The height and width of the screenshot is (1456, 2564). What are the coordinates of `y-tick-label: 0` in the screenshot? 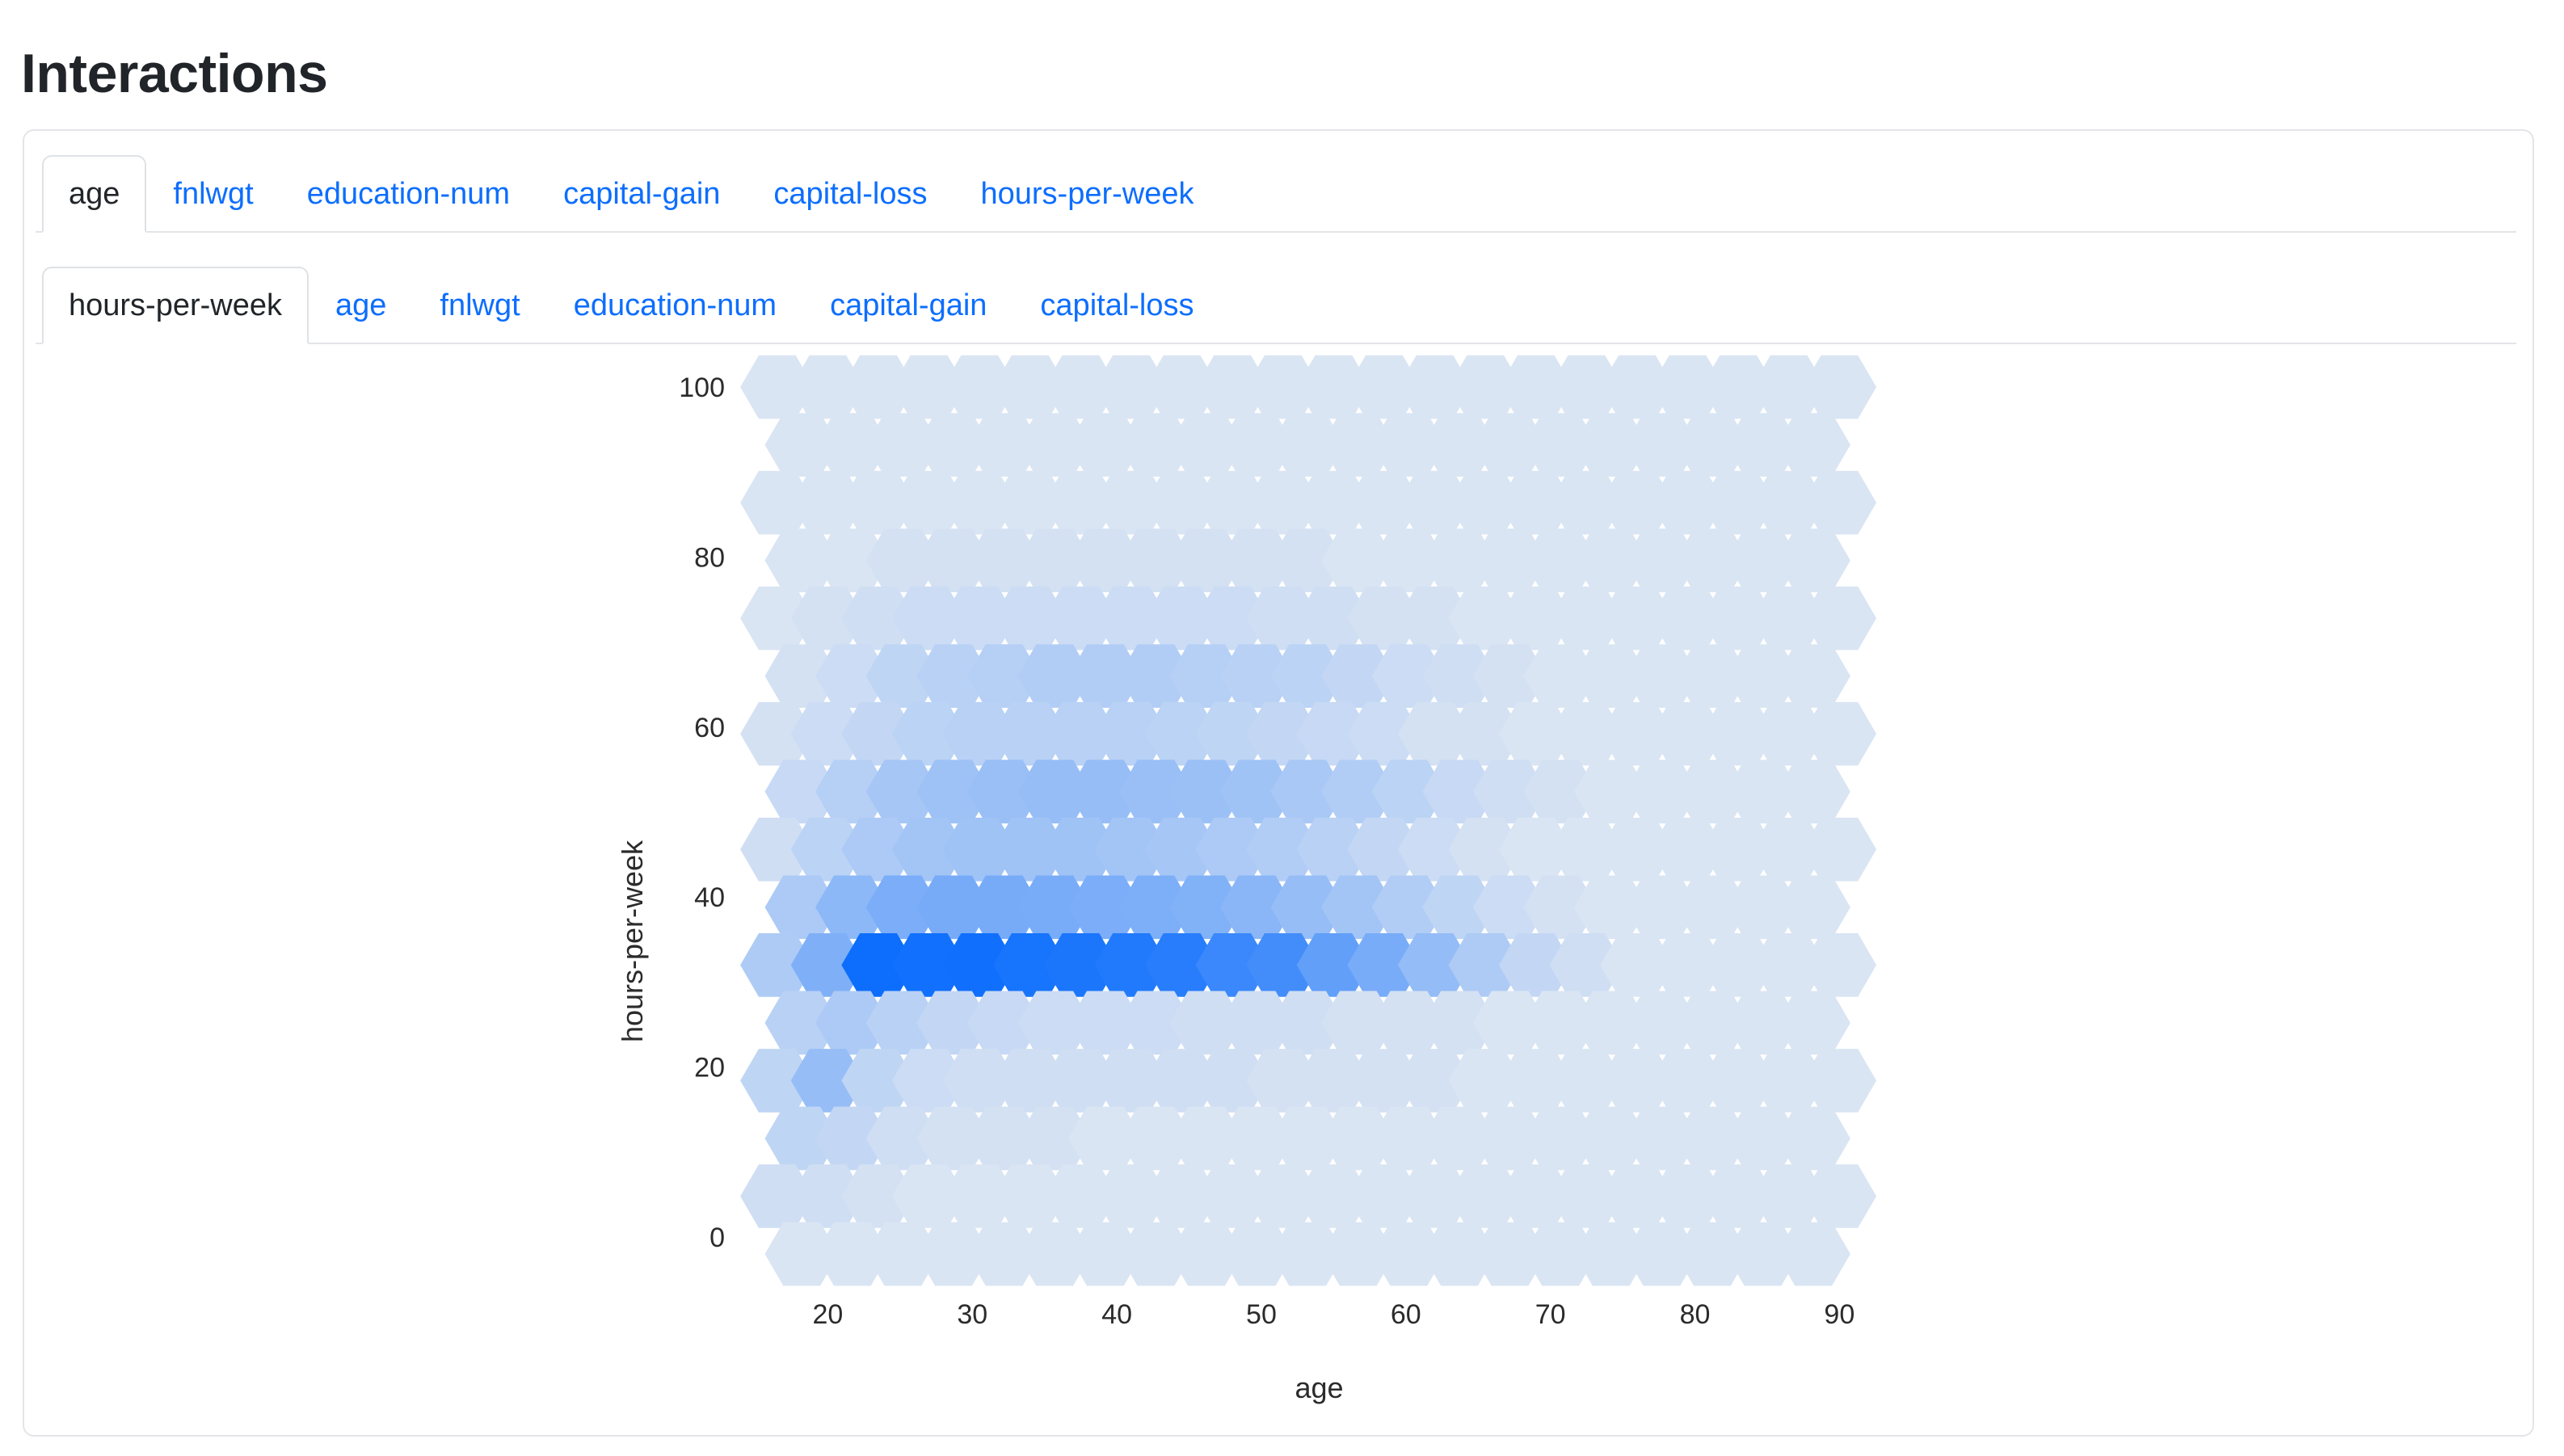 It's located at (717, 1237).